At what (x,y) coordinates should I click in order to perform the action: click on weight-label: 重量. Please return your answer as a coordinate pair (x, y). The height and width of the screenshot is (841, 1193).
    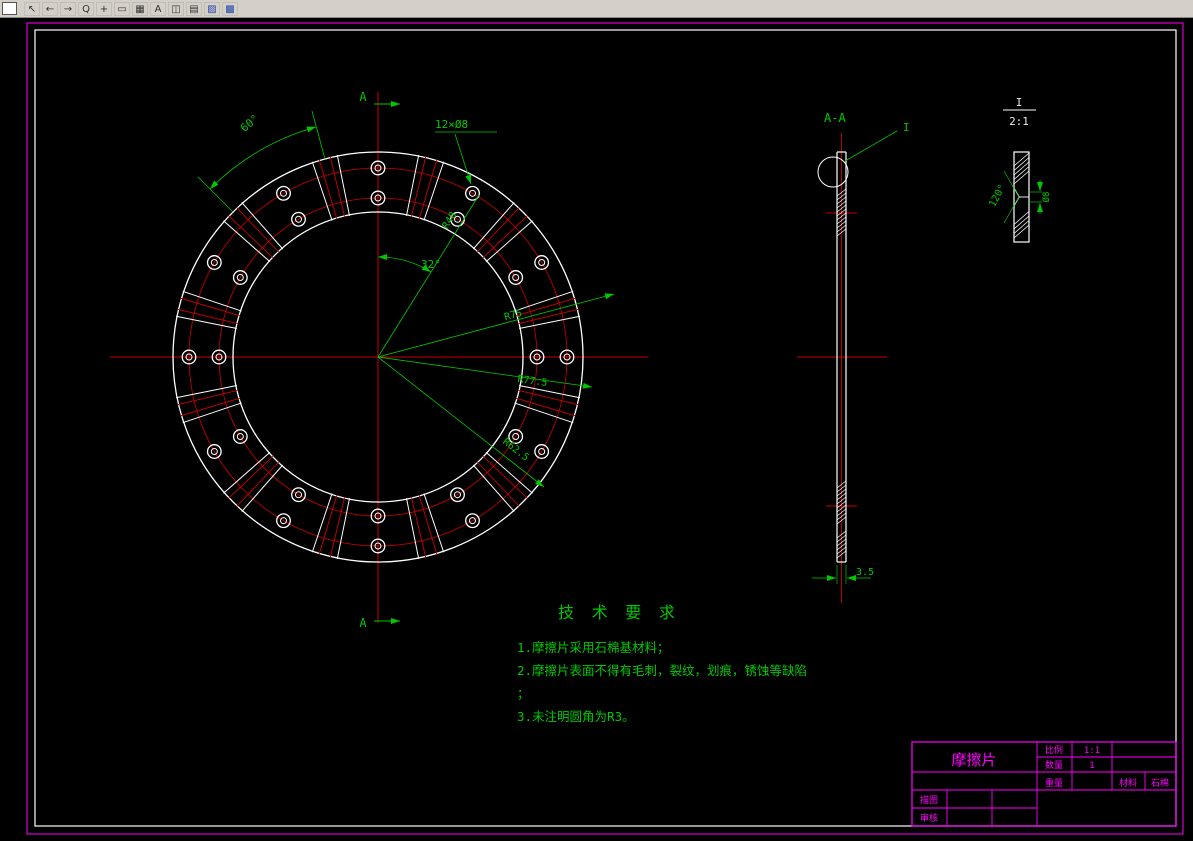
    Looking at the image, I should click on (1054, 783).